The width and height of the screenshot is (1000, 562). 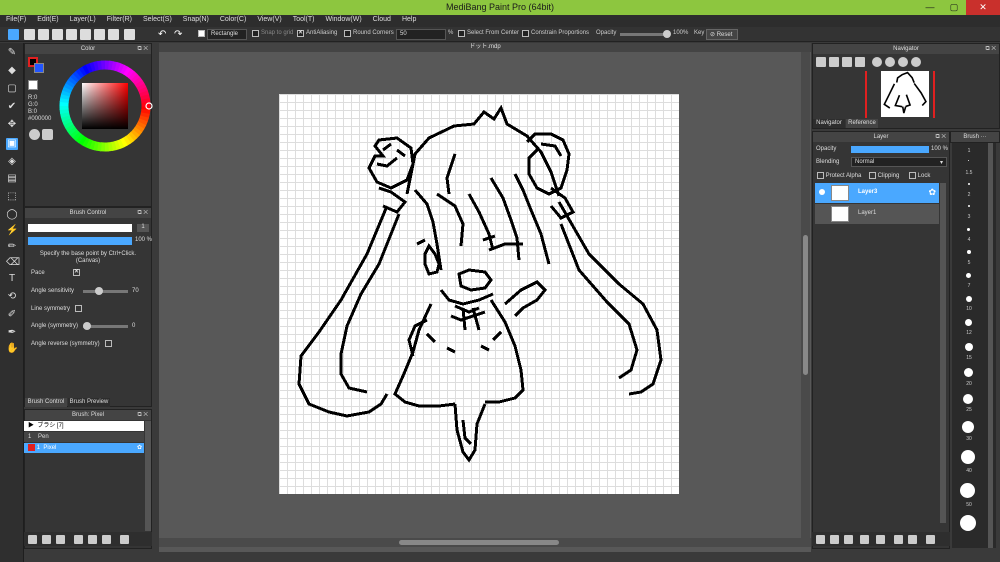 I want to click on zoom-in-icon, so click(x=821, y=62).